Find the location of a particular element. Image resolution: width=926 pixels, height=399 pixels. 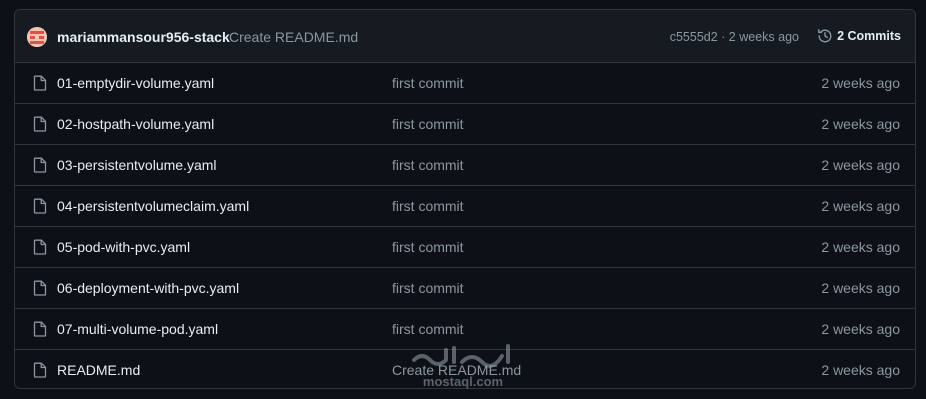

commit-hash-time: c5555d2 · 2 weeks ago is located at coordinates (734, 37).